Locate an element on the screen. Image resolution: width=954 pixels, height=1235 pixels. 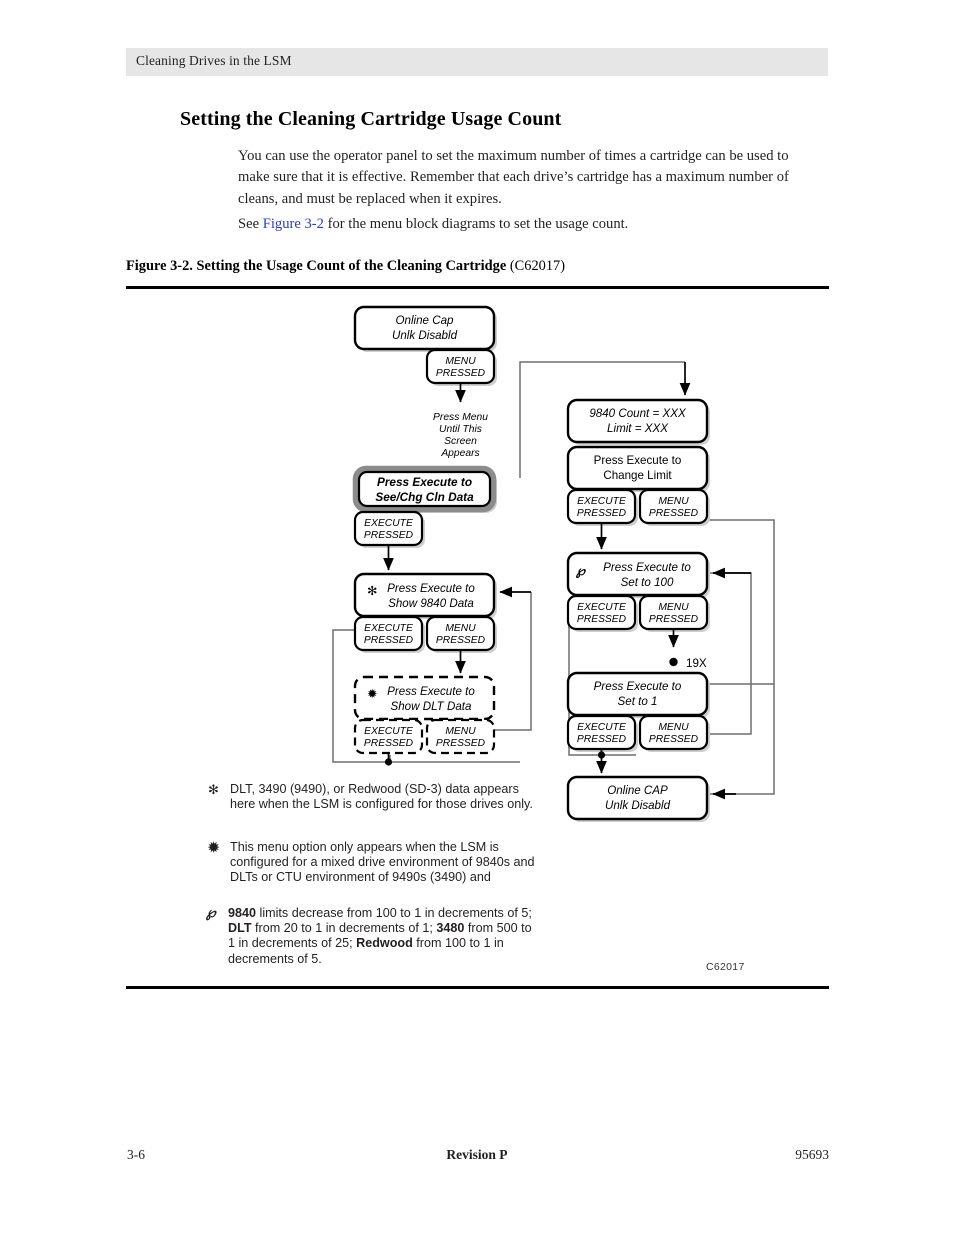
repeat-bullet-icon is located at coordinates (673, 662).